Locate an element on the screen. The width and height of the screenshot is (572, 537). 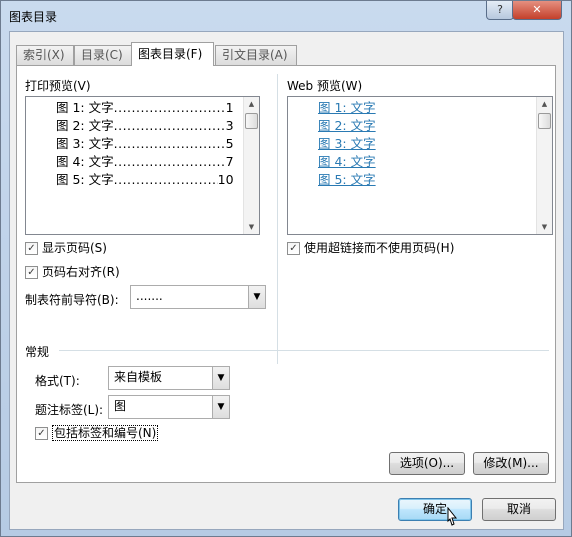
general-group-line is located at coordinates (304, 350).